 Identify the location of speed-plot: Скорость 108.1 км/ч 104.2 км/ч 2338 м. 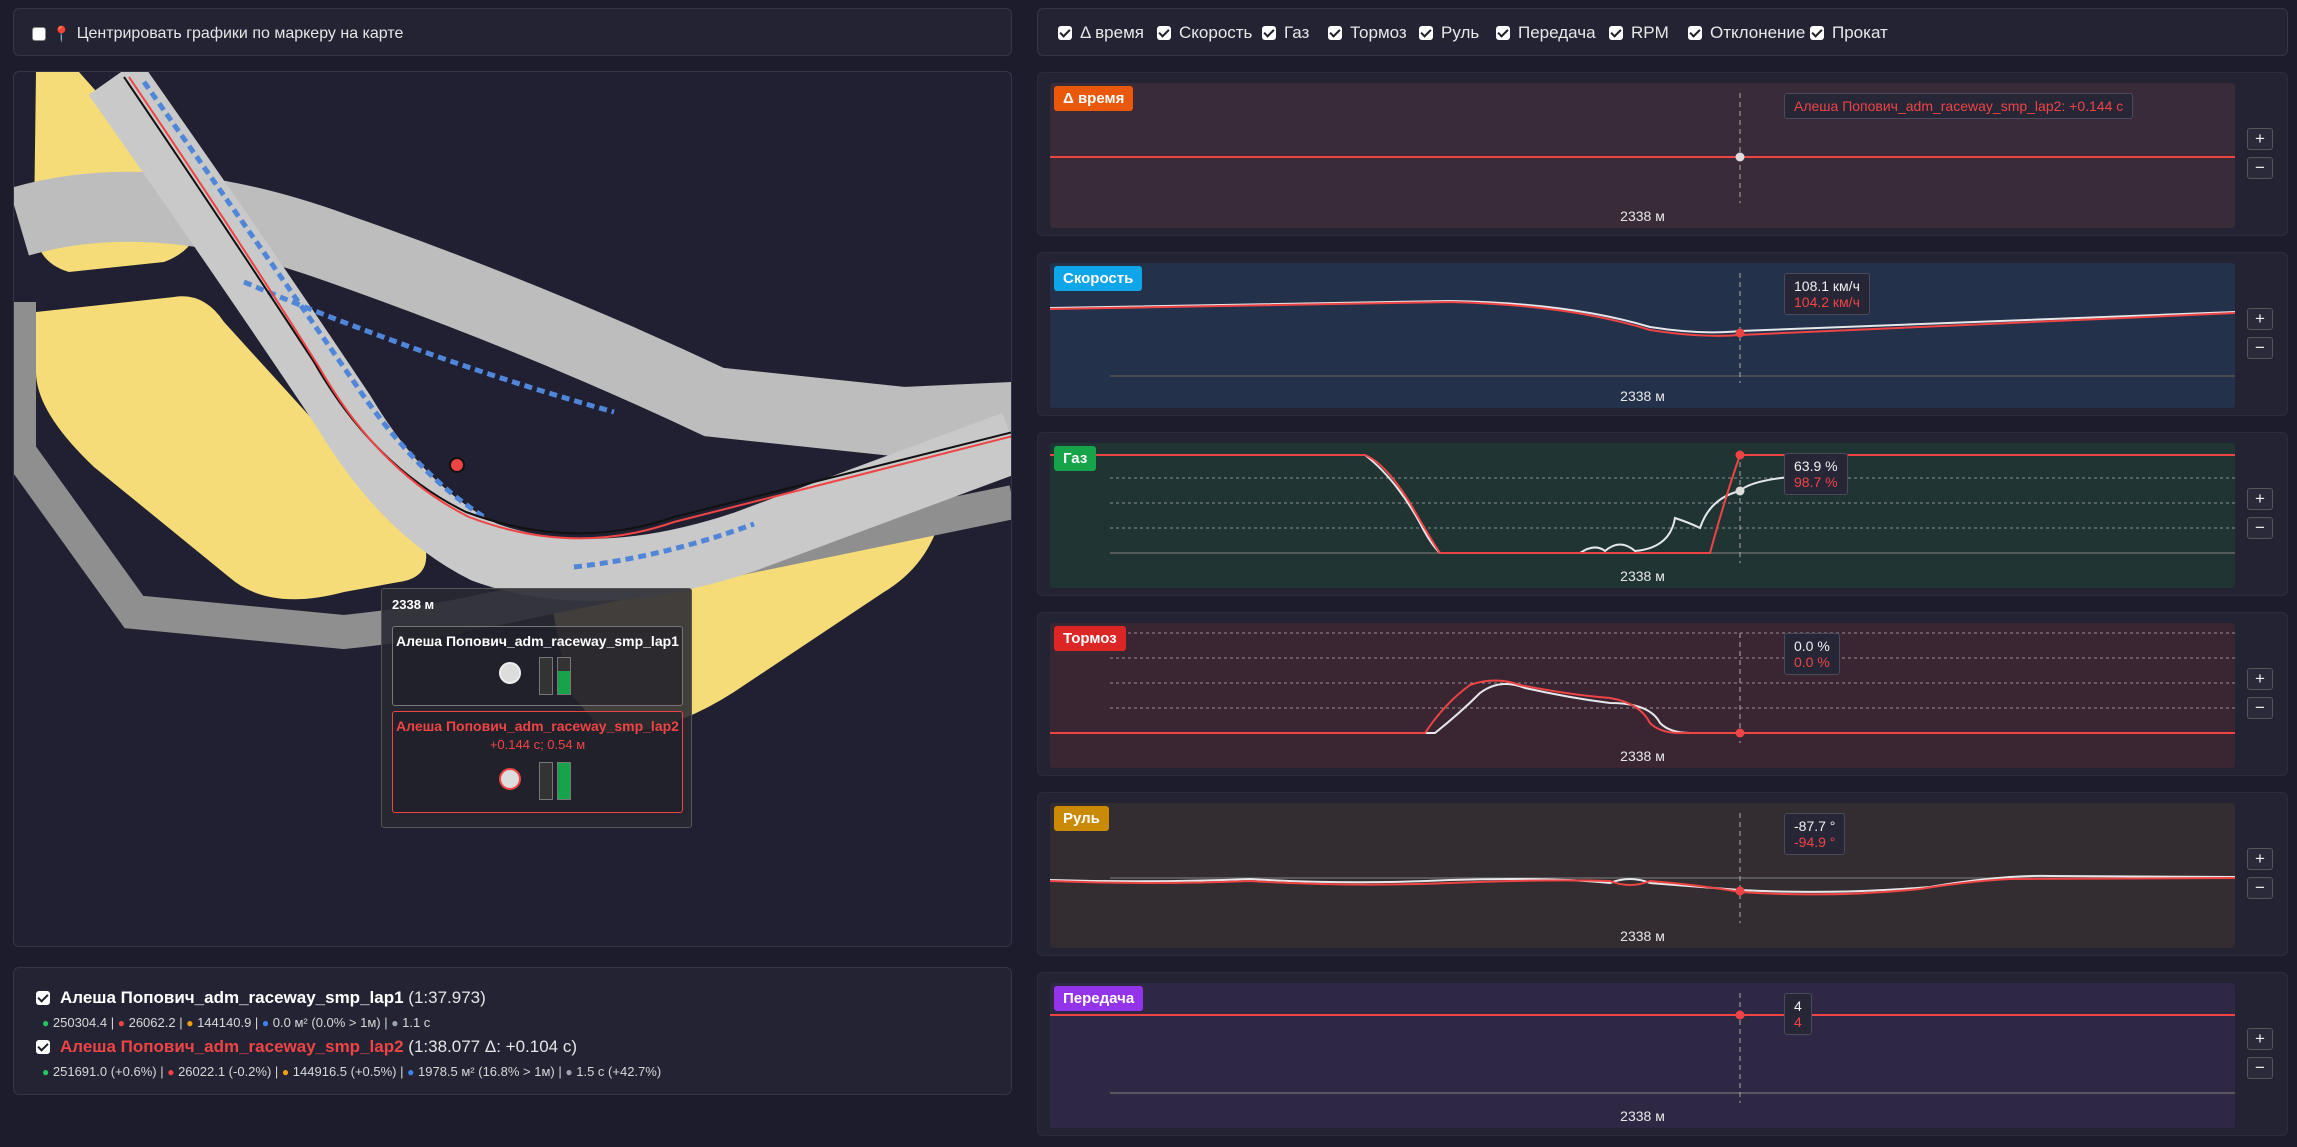
(1642, 335).